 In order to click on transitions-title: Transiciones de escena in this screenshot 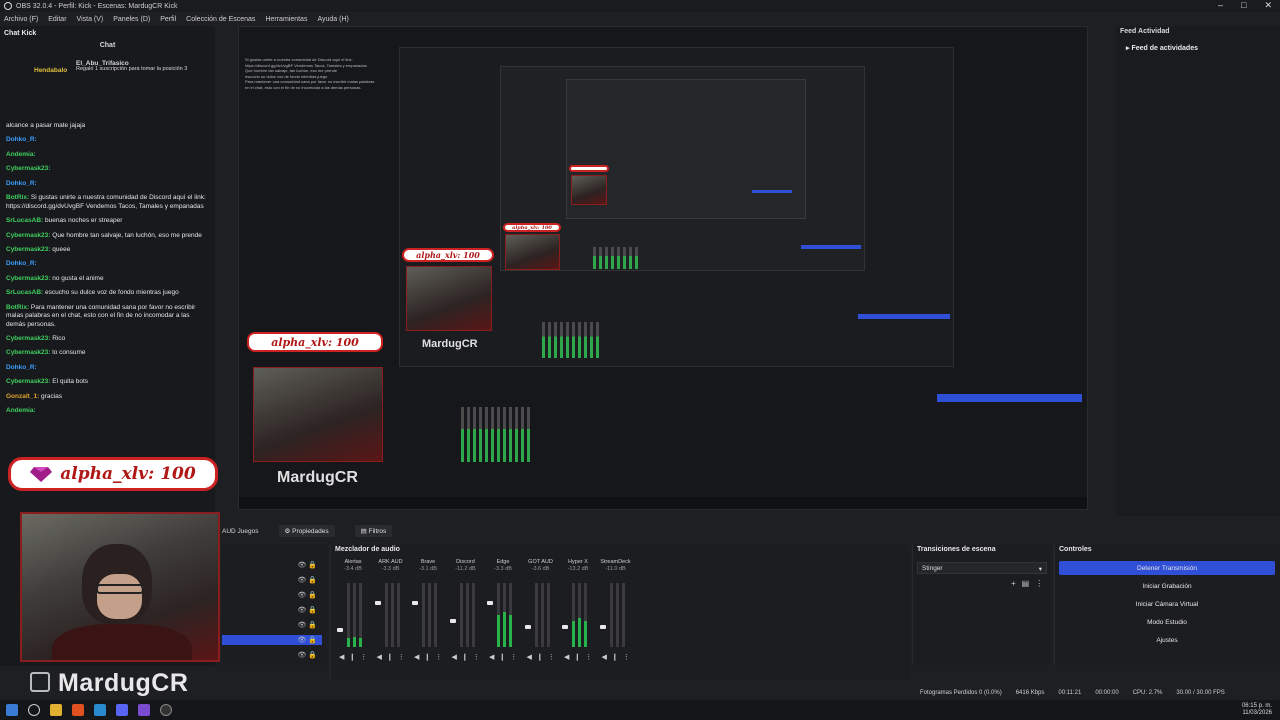, I will do `click(956, 549)`.